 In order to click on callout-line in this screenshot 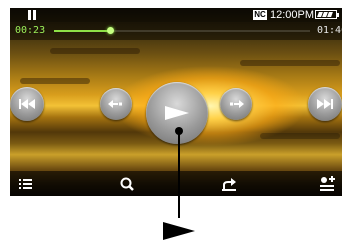, I will do `click(179, 174)`.